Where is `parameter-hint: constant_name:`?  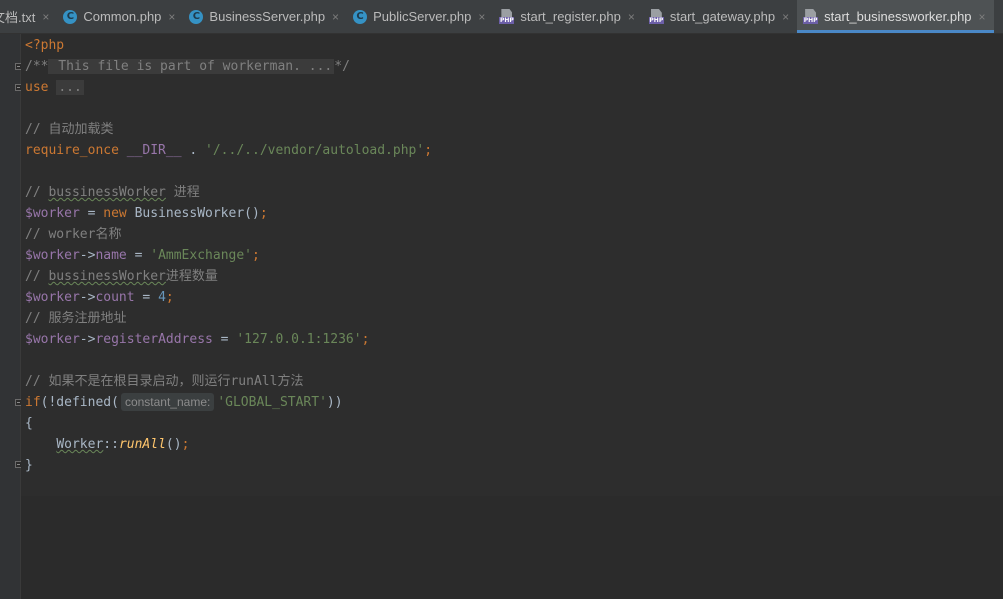 parameter-hint: constant_name: is located at coordinates (167, 402).